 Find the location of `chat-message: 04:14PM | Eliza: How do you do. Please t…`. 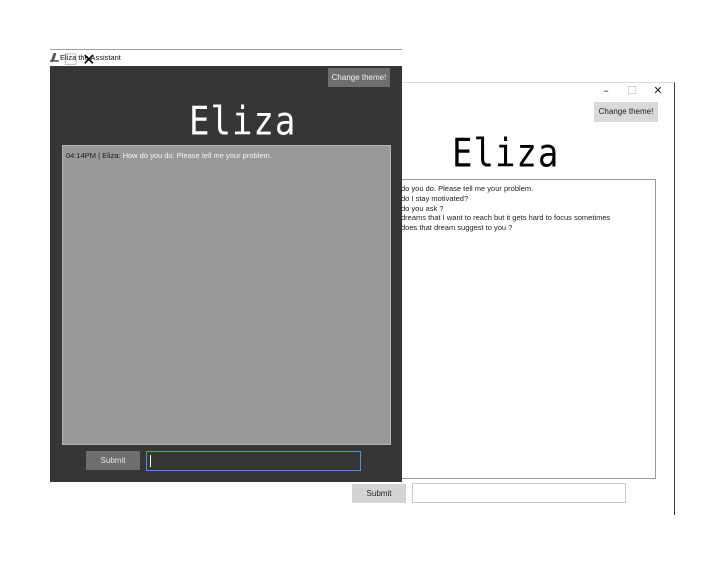

chat-message: 04:14PM | Eliza: How do you do. Please t… is located at coordinates (228, 155).